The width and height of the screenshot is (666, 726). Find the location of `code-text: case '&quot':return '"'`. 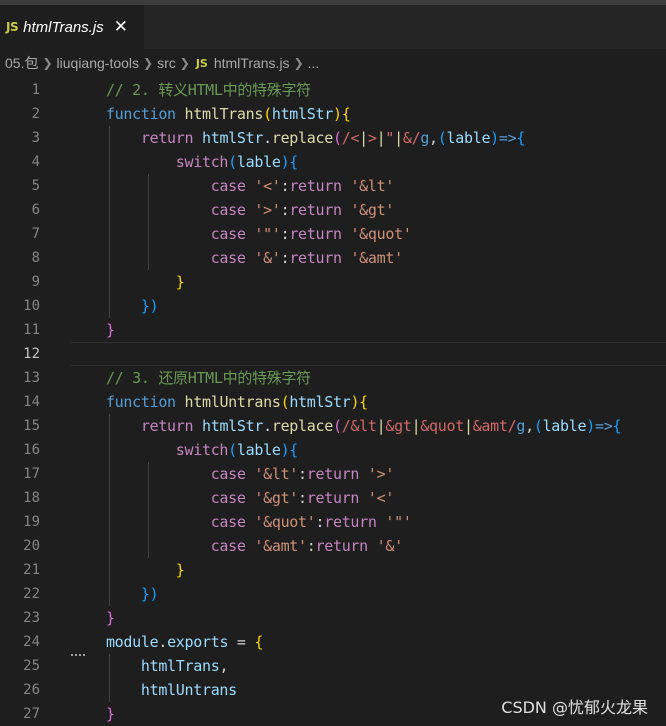

code-text: case '&quot':return '"' is located at coordinates (311, 522).